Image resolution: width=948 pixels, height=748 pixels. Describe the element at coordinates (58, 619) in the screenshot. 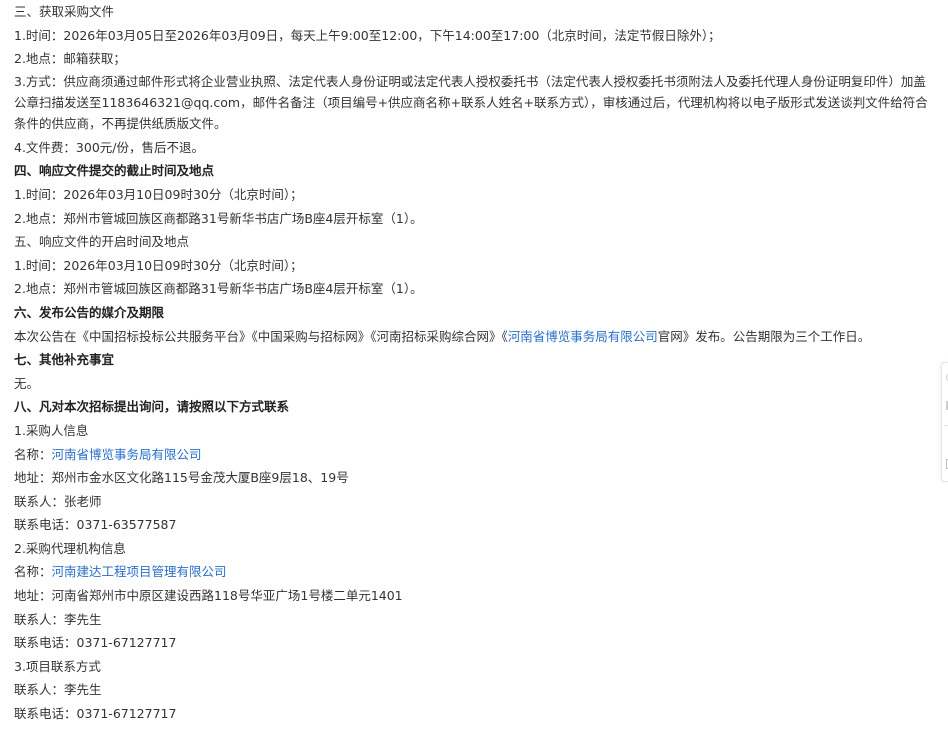

I see `agency-contact: 联系人：李先生` at that location.